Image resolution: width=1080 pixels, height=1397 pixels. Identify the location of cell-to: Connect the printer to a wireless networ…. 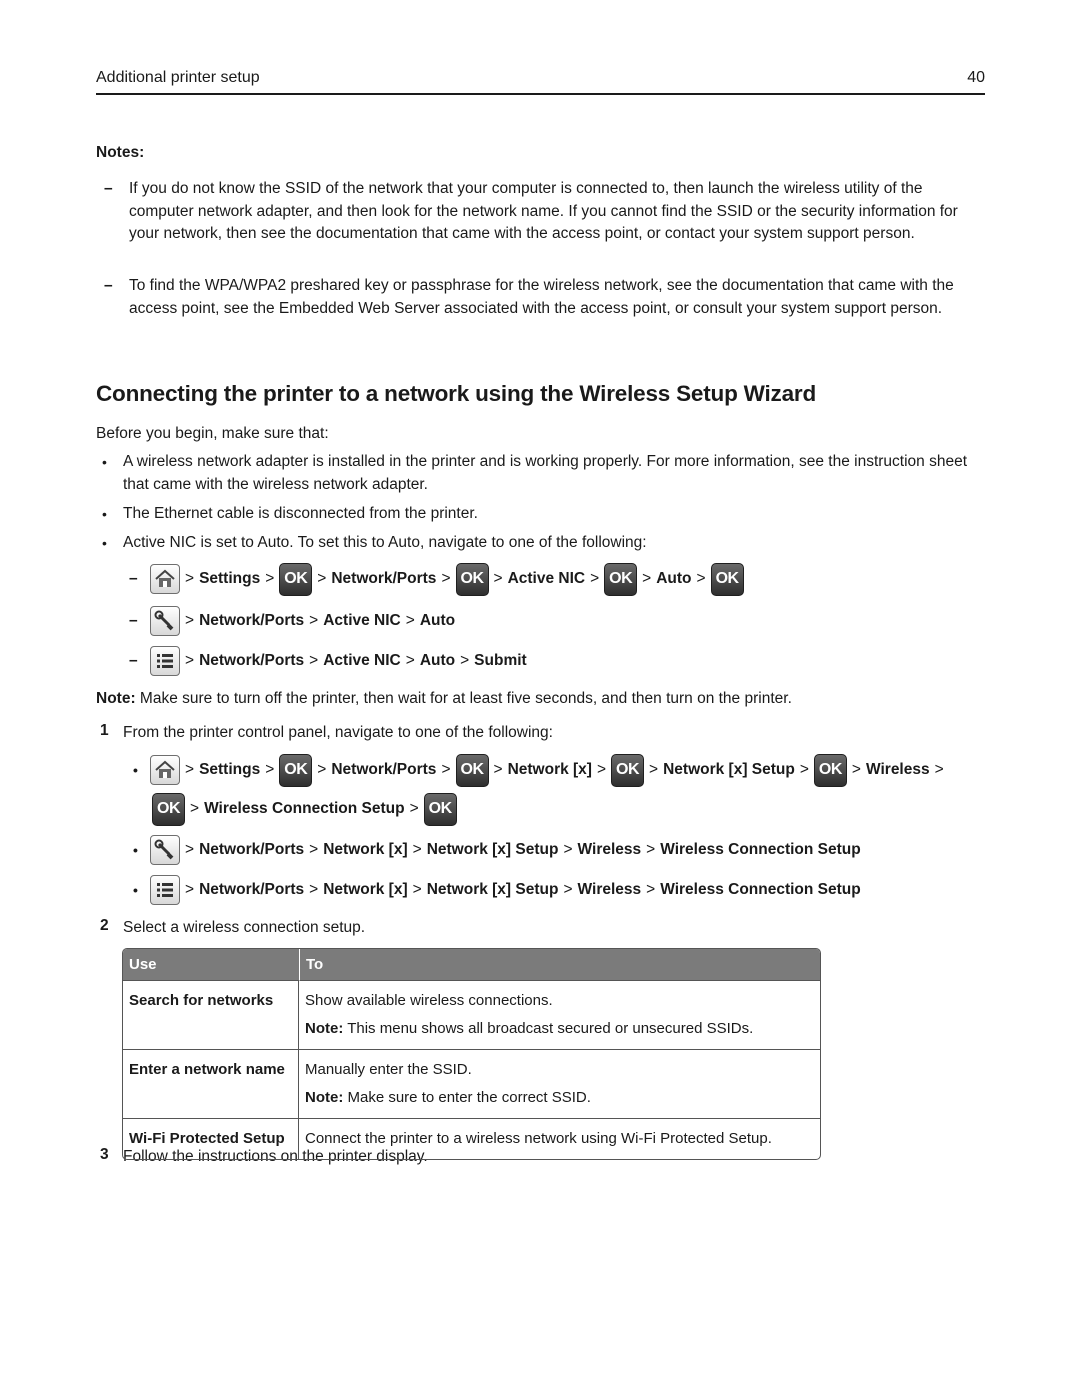
(538, 1138).